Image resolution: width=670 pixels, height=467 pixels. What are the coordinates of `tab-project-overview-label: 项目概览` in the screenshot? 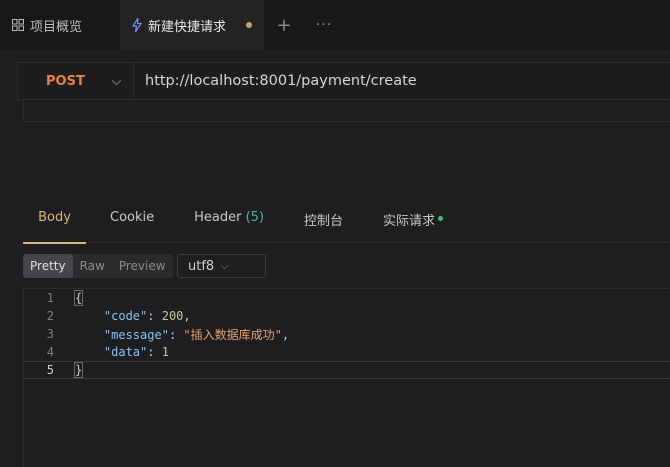 It's located at (56, 27).